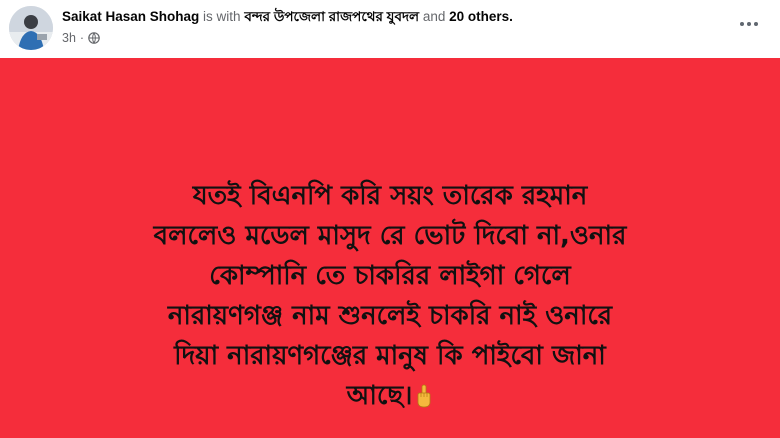 This screenshot has height=438, width=780. What do you see at coordinates (130, 16) in the screenshot?
I see `author-name-link: Saikat Hasan Shohag` at bounding box center [130, 16].